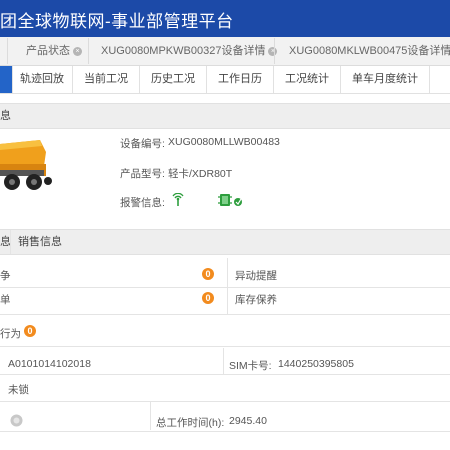  I want to click on sub-tab-status-statistics: 工况统计, so click(307, 79).